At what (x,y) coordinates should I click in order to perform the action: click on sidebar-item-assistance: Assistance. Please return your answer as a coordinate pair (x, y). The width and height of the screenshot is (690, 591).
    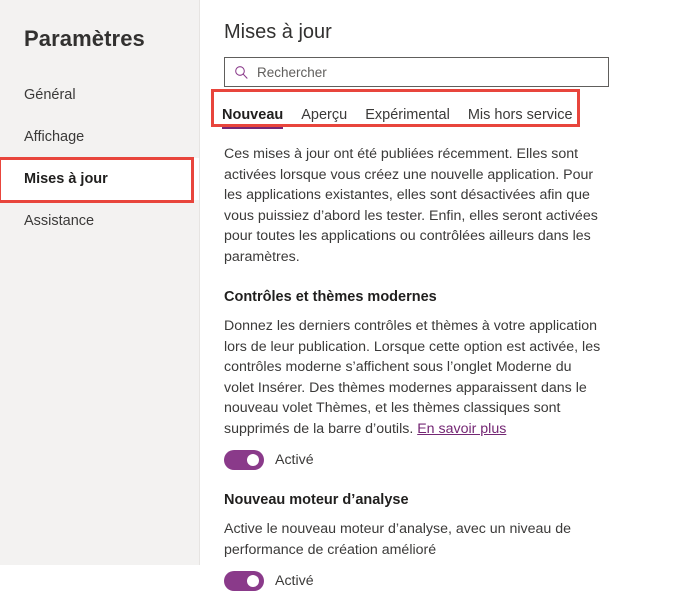
    Looking at the image, I should click on (99, 221).